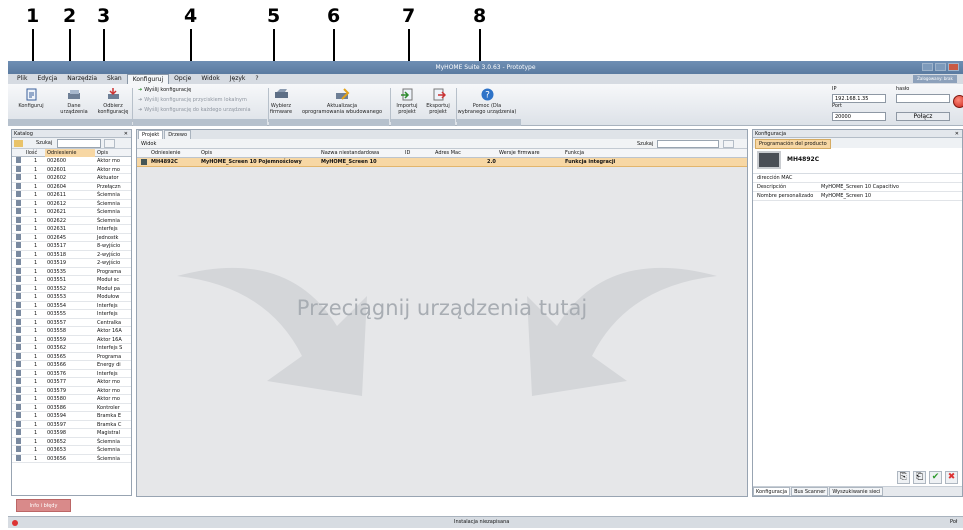  I want to click on catalog-row: 1 003656 Ściemnia, so click(71, 458).